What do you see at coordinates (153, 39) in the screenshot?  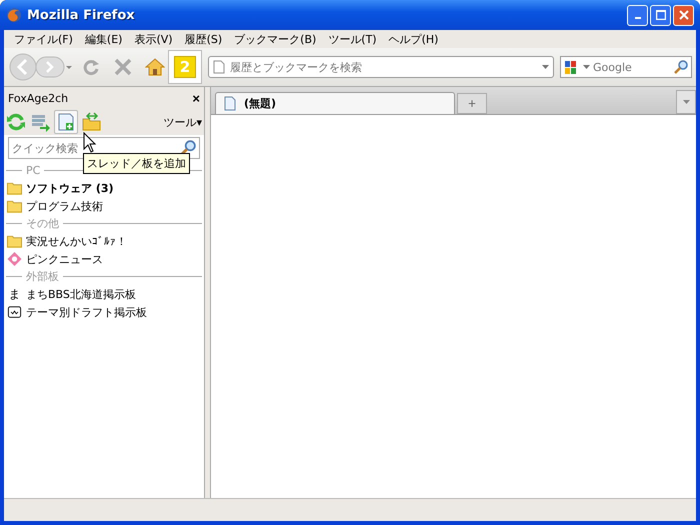 I see `menu-item: 表示(V)` at bounding box center [153, 39].